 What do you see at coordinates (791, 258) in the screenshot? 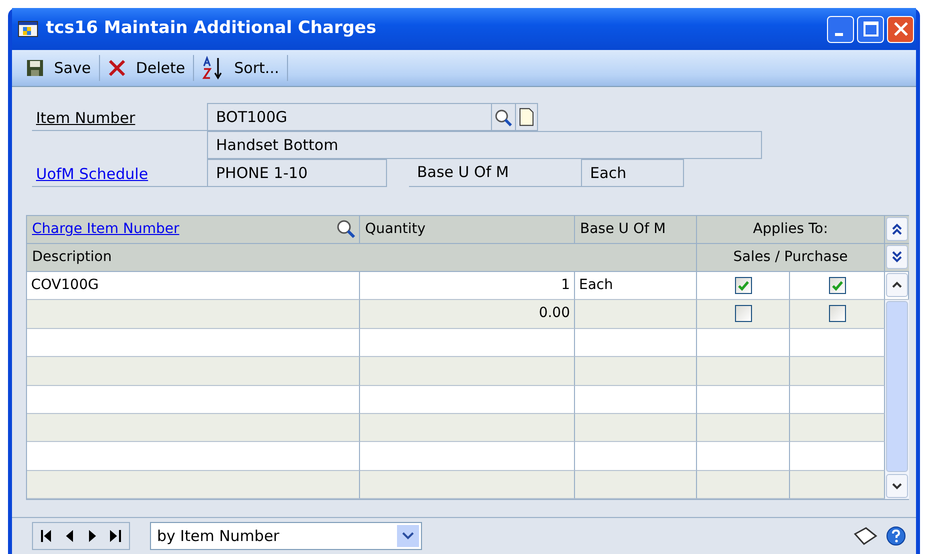
I see `column-header: Sales / Purchase` at bounding box center [791, 258].